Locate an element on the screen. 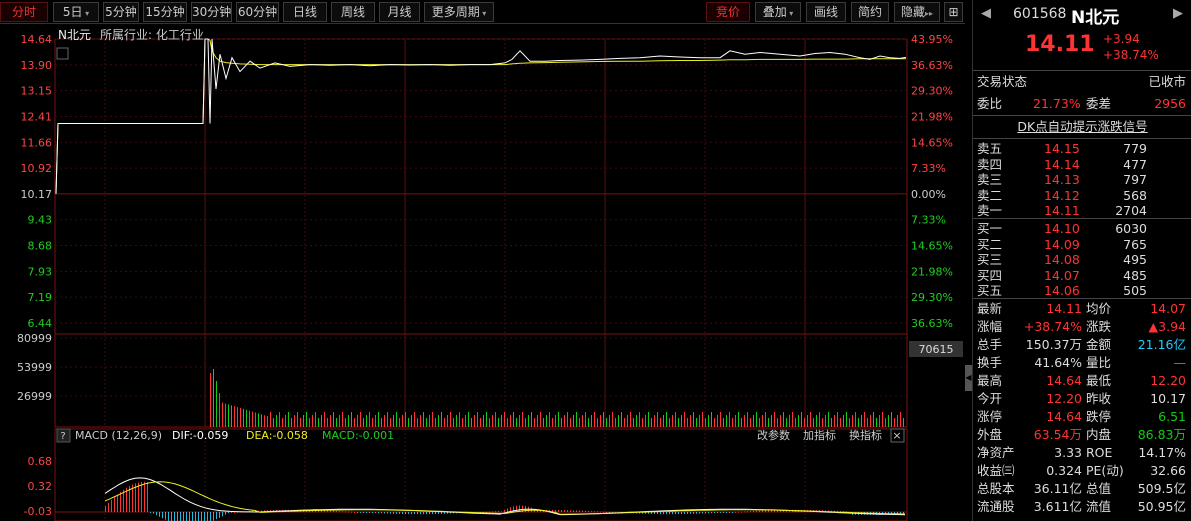  divider is located at coordinates (1082, 298).